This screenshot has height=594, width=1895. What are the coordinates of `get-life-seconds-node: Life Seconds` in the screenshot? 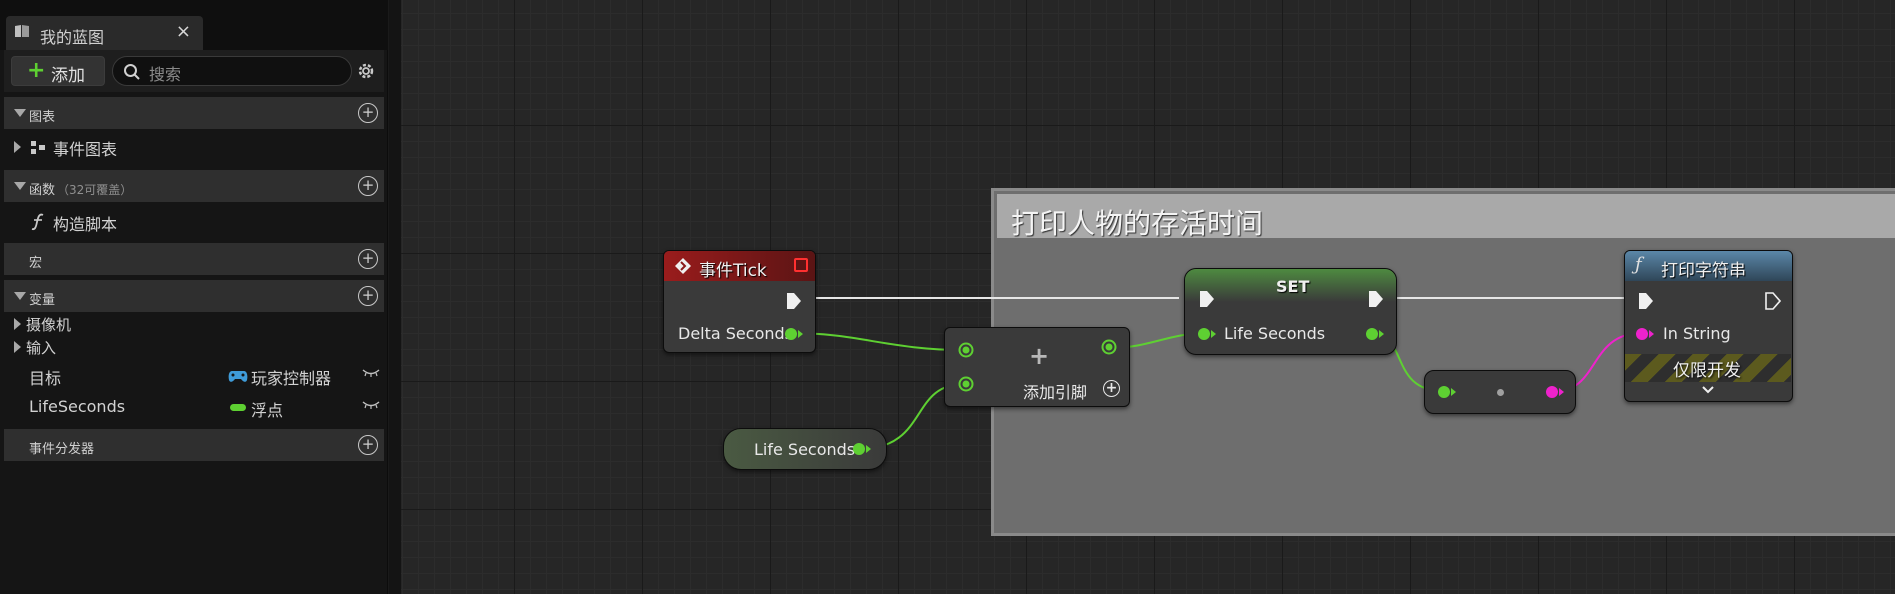 It's located at (805, 449).